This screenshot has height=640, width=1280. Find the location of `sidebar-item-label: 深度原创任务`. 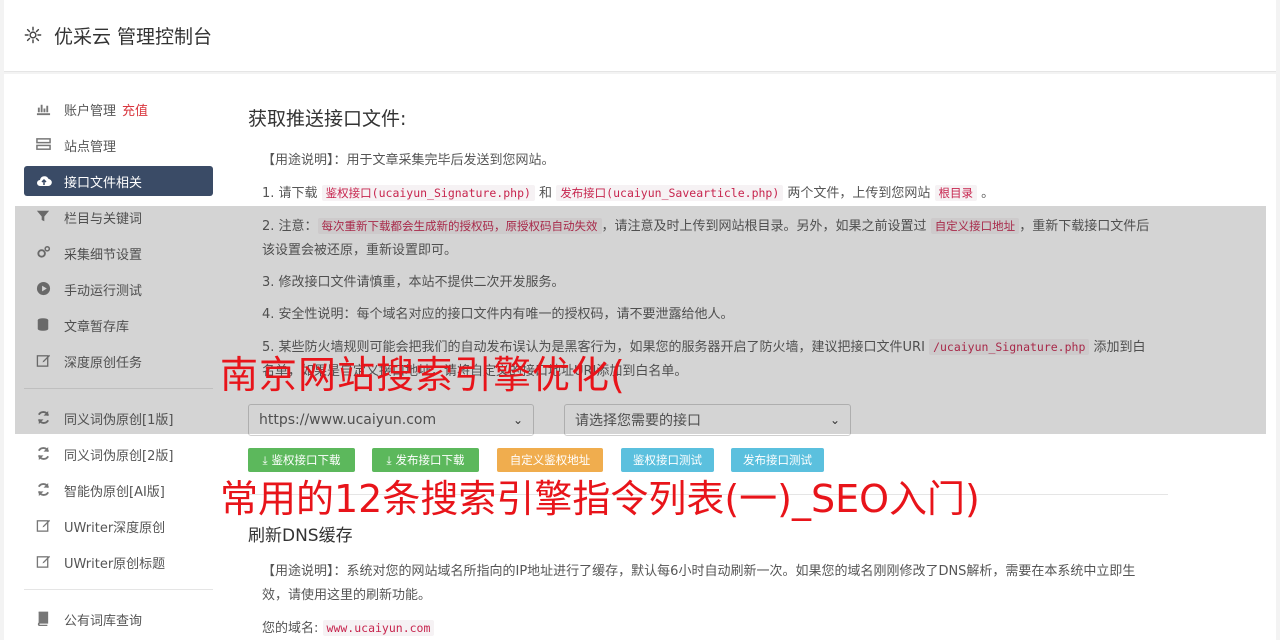

sidebar-item-label: 深度原创任务 is located at coordinates (103, 363).